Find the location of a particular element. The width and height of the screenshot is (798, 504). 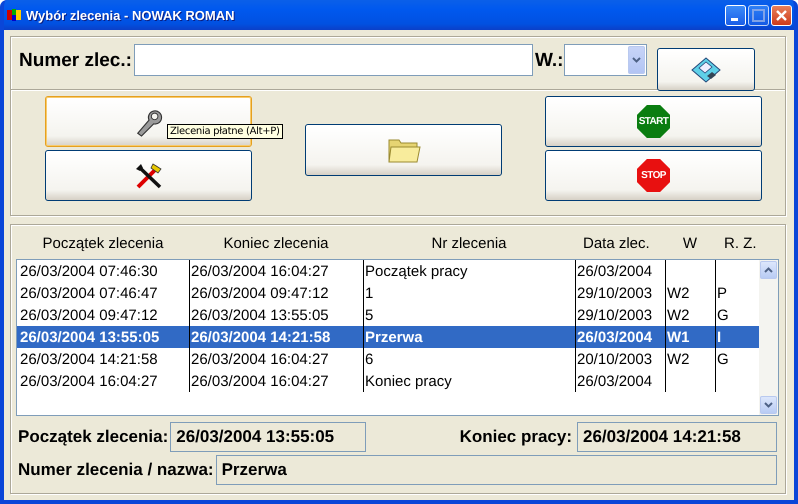

order-row: 26/03/2004 07:46:47 26/03/2004 09:47:12 1 29/10/2003 W2 P is located at coordinates (388, 293).